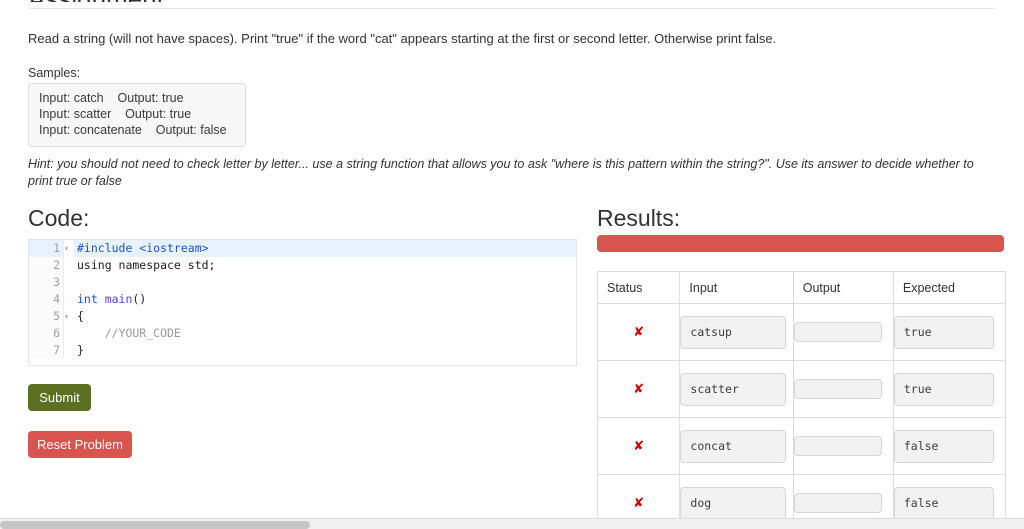 This screenshot has width=1024, height=529. What do you see at coordinates (843, 287) in the screenshot?
I see `column-header-output: Output` at bounding box center [843, 287].